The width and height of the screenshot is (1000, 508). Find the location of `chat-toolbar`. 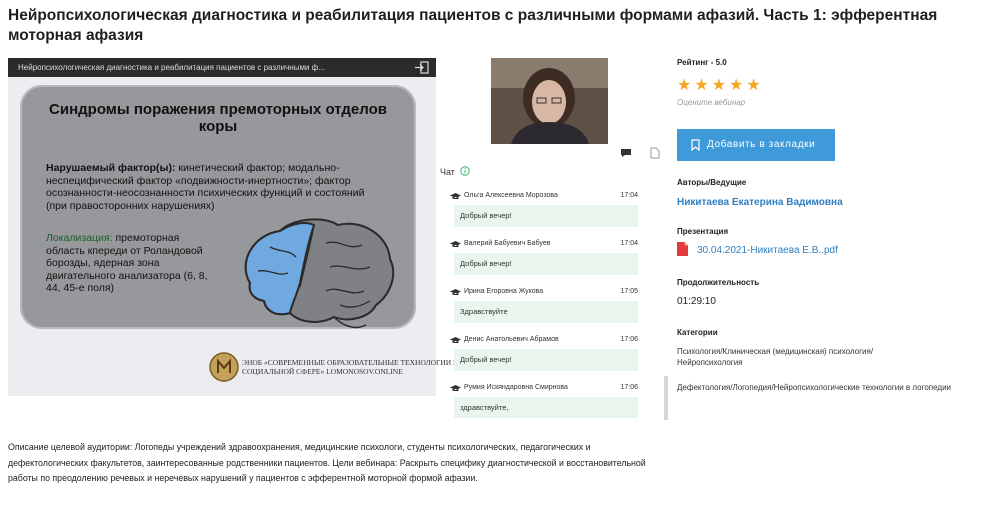

chat-toolbar is located at coordinates (553, 154).